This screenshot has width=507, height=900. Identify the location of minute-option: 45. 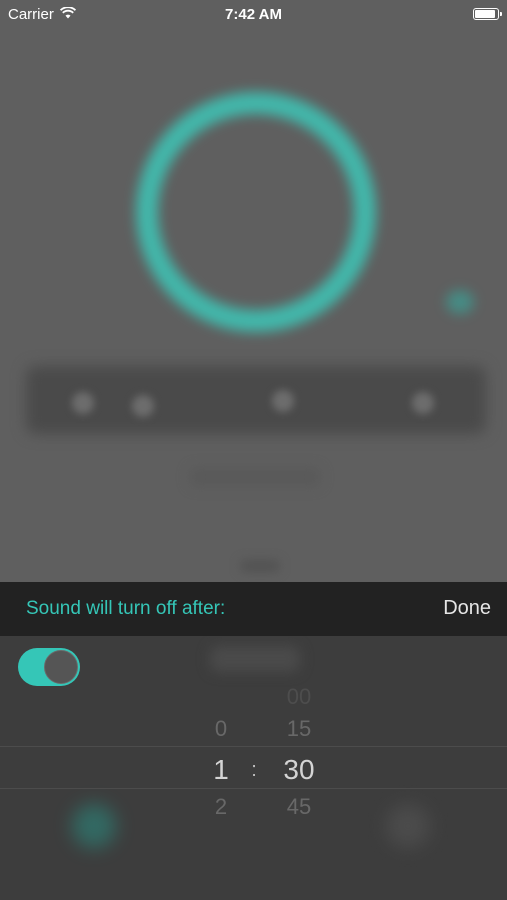
(299, 807).